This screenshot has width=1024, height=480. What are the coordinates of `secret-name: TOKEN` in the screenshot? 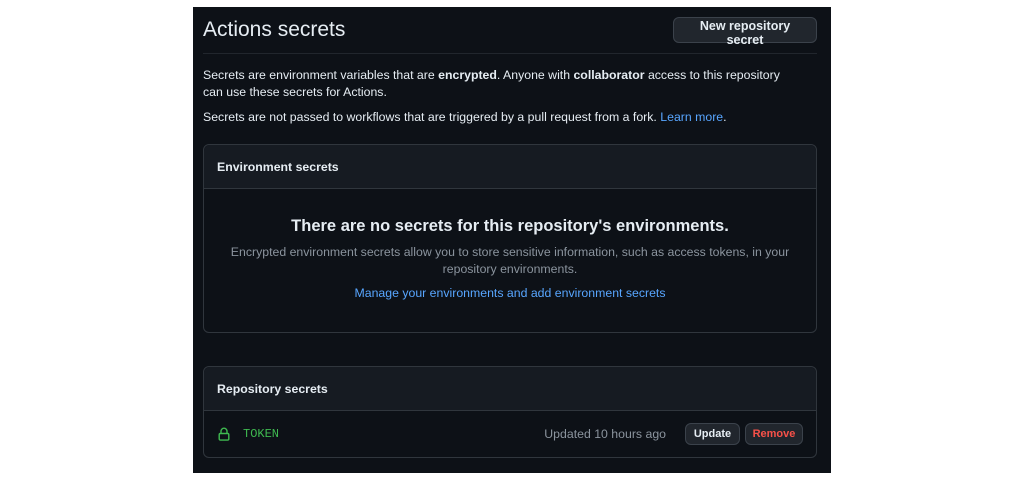 It's located at (261, 434).